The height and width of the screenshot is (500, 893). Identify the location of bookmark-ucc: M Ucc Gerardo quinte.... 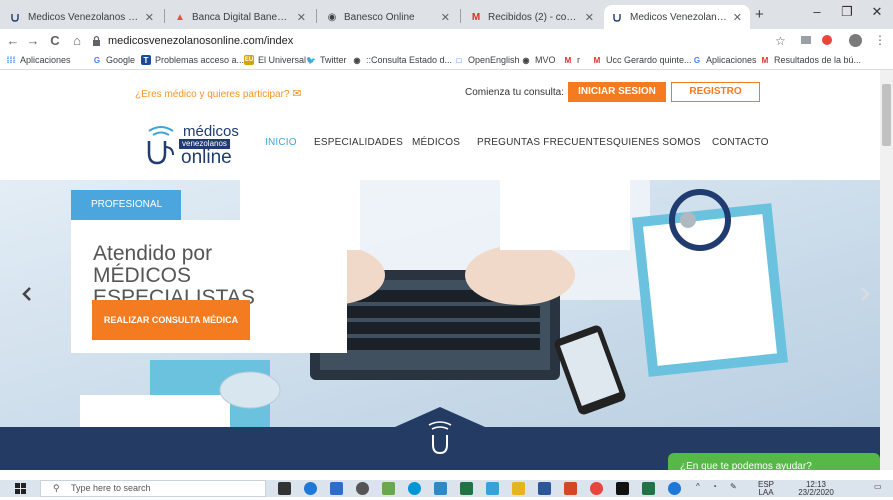
(642, 60).